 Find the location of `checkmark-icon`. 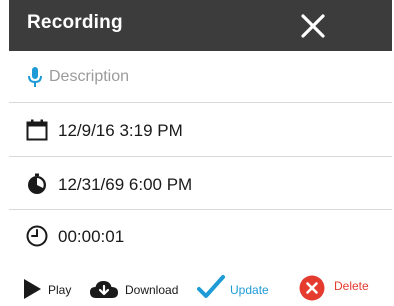

checkmark-icon is located at coordinates (211, 286).